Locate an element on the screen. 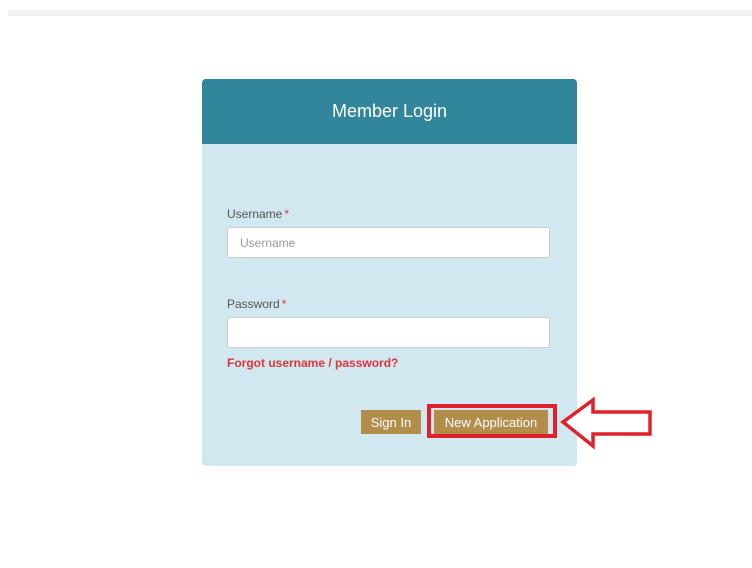 The image size is (752, 568). annotation-highlight-box is located at coordinates (492, 421).